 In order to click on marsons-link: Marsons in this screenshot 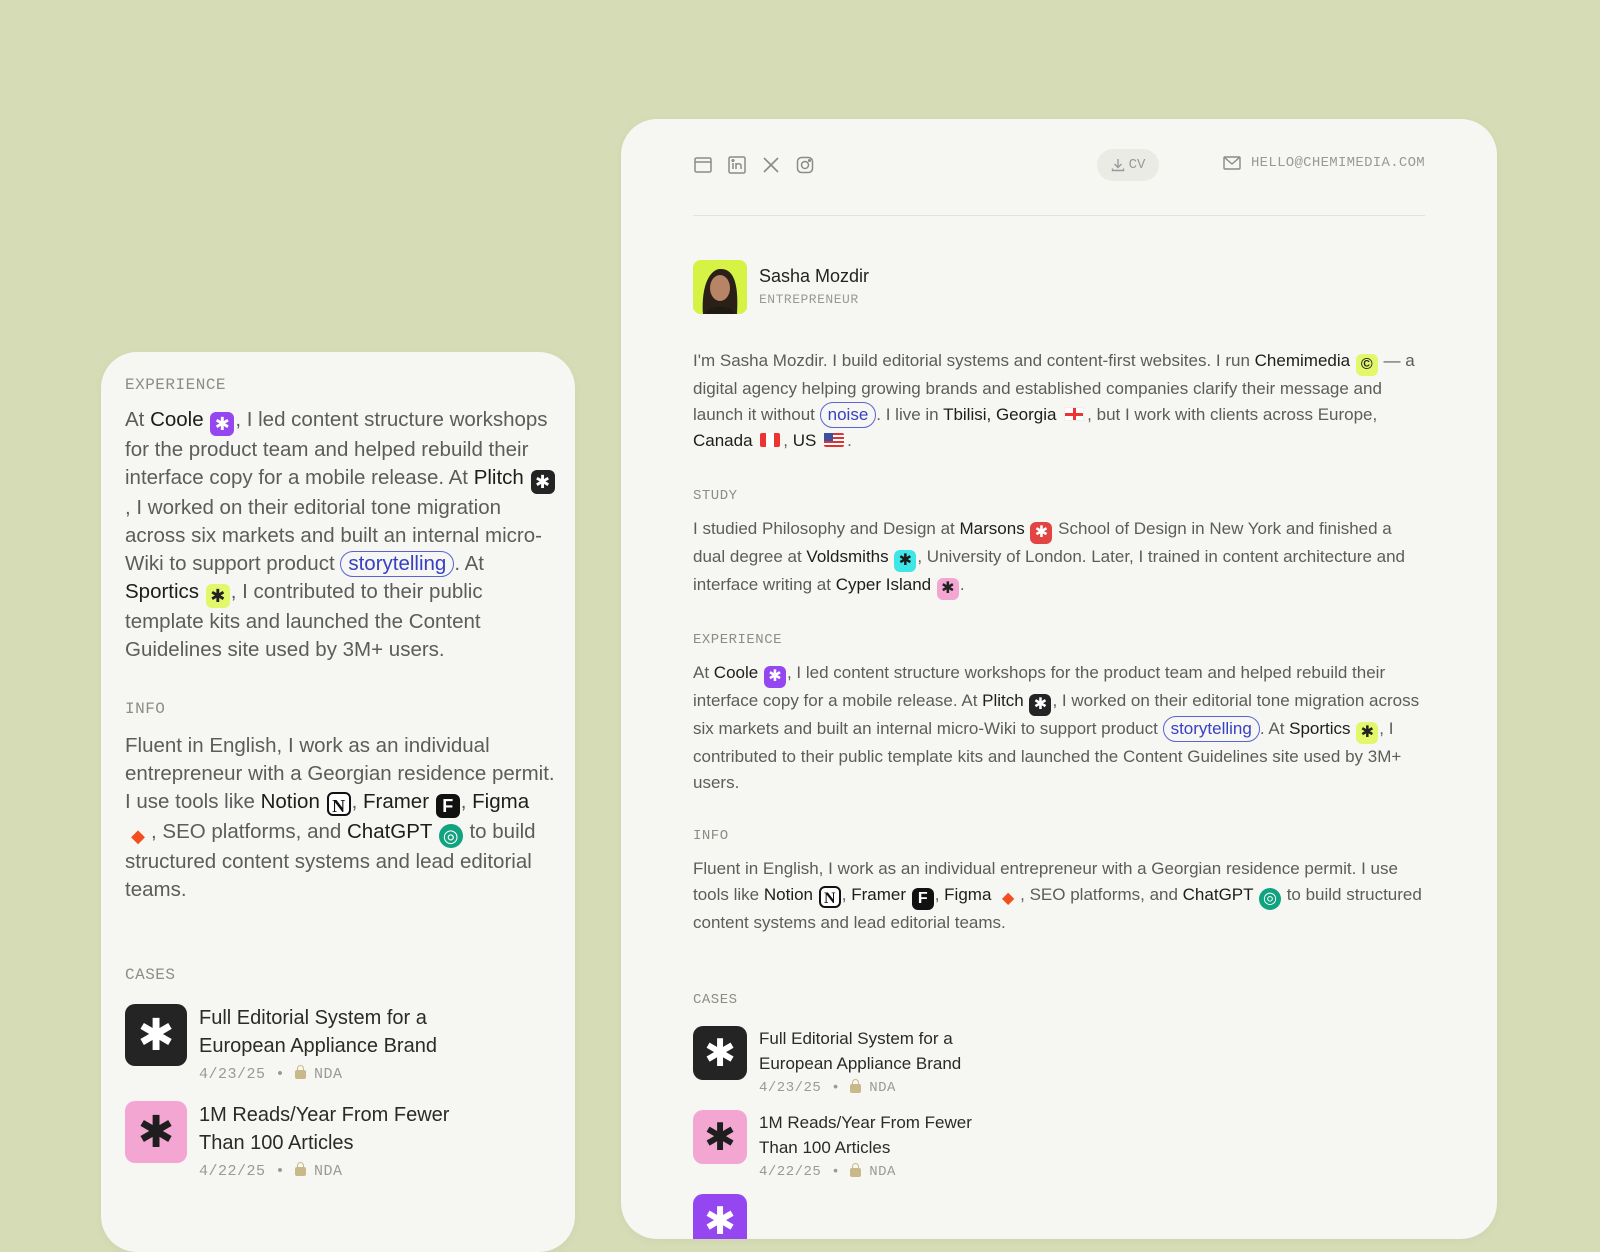, I will do `click(992, 528)`.